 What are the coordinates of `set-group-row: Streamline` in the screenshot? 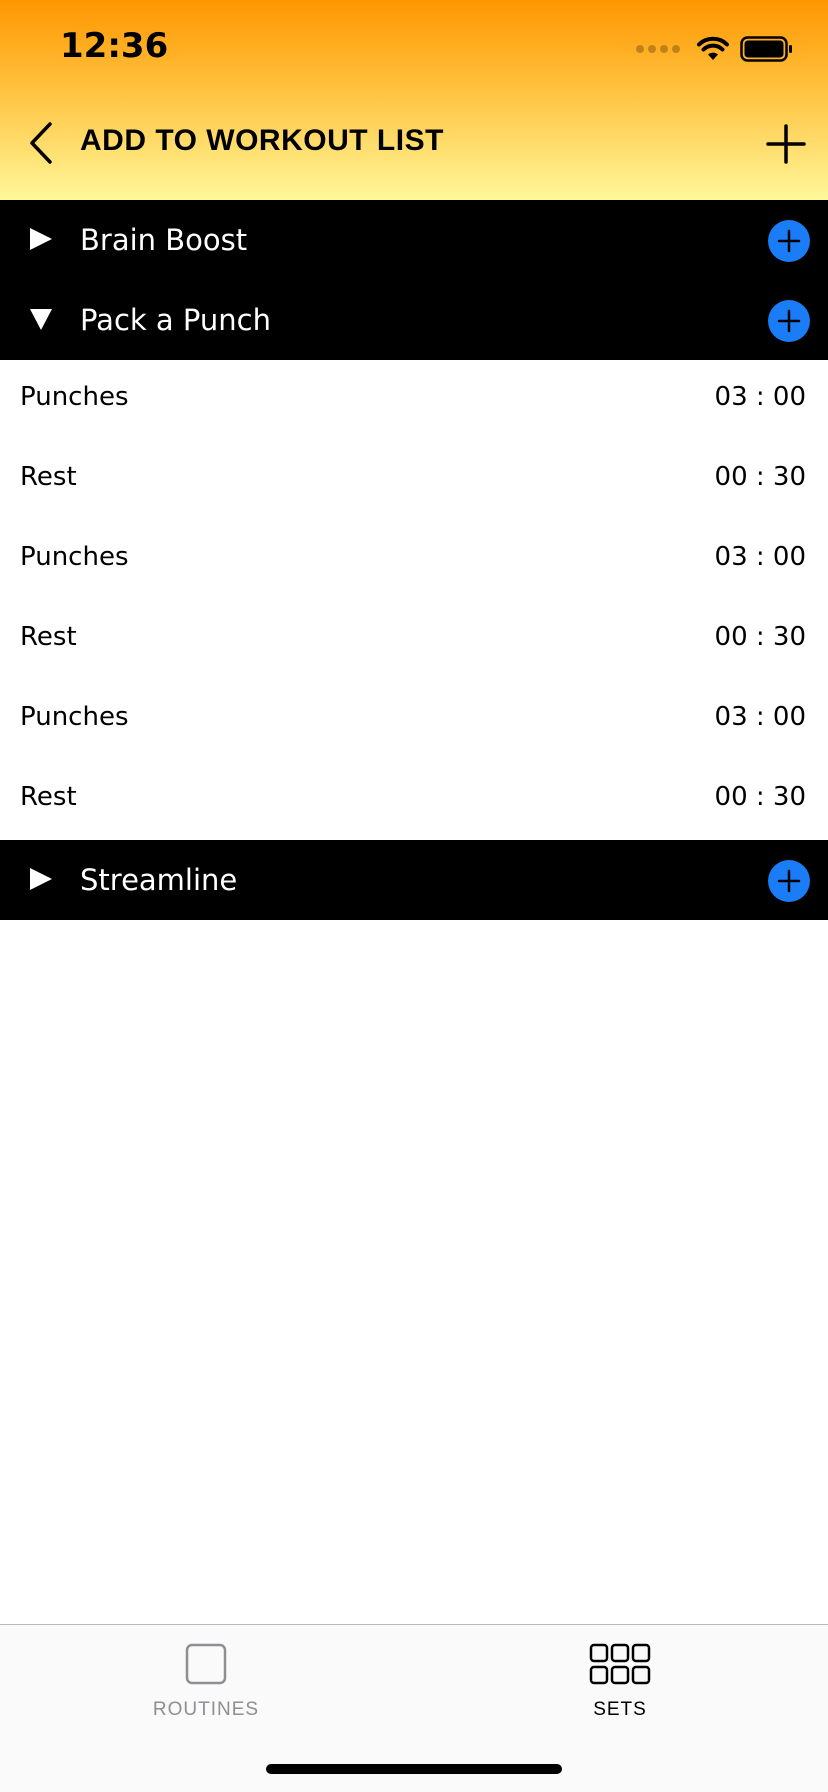 It's located at (414, 880).